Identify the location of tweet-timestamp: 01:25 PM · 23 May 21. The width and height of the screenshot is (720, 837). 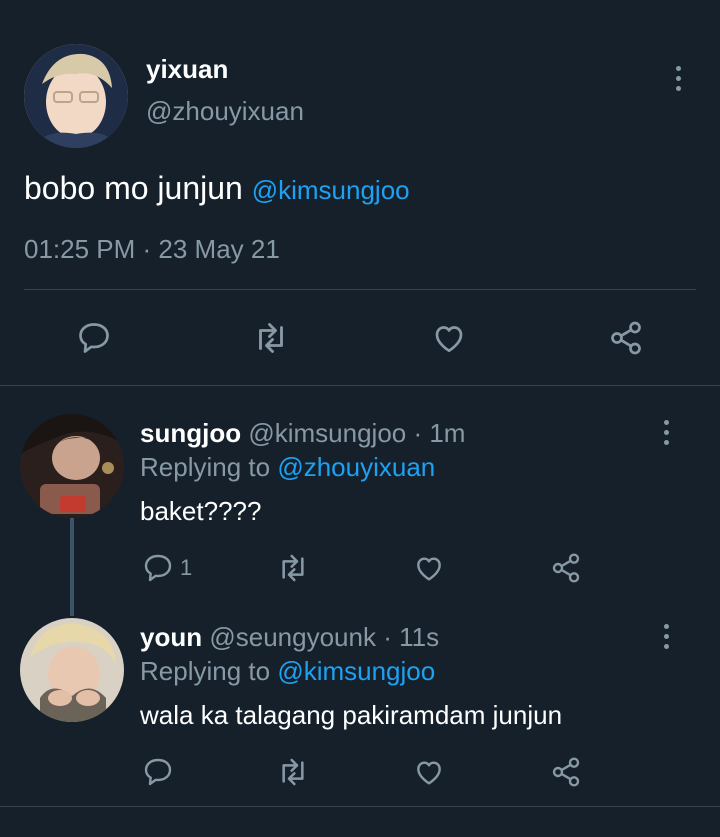
(152, 249).